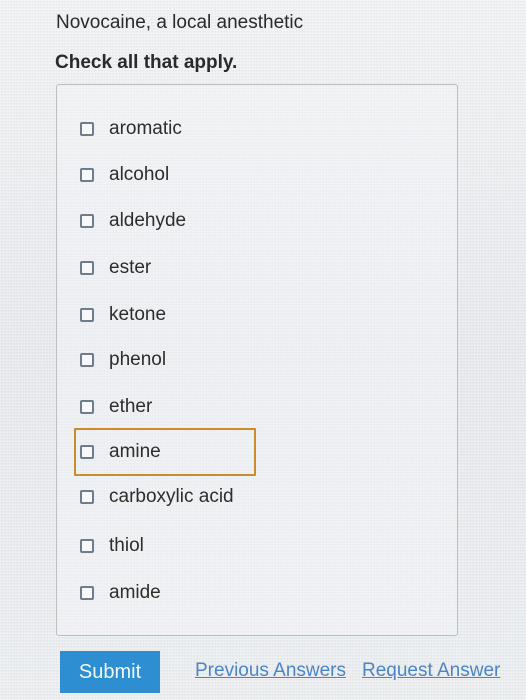 The width and height of the screenshot is (526, 700). I want to click on option-label: ketone, so click(138, 314).